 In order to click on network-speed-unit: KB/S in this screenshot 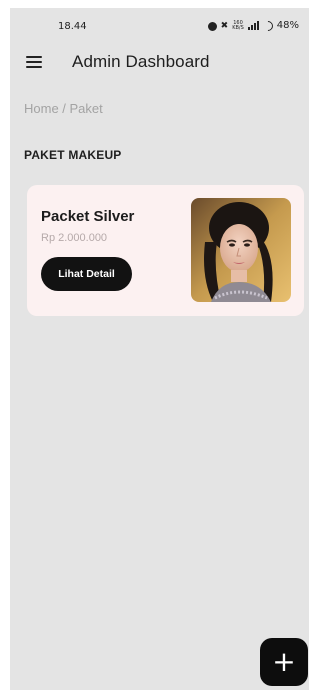, I will do `click(238, 27)`.